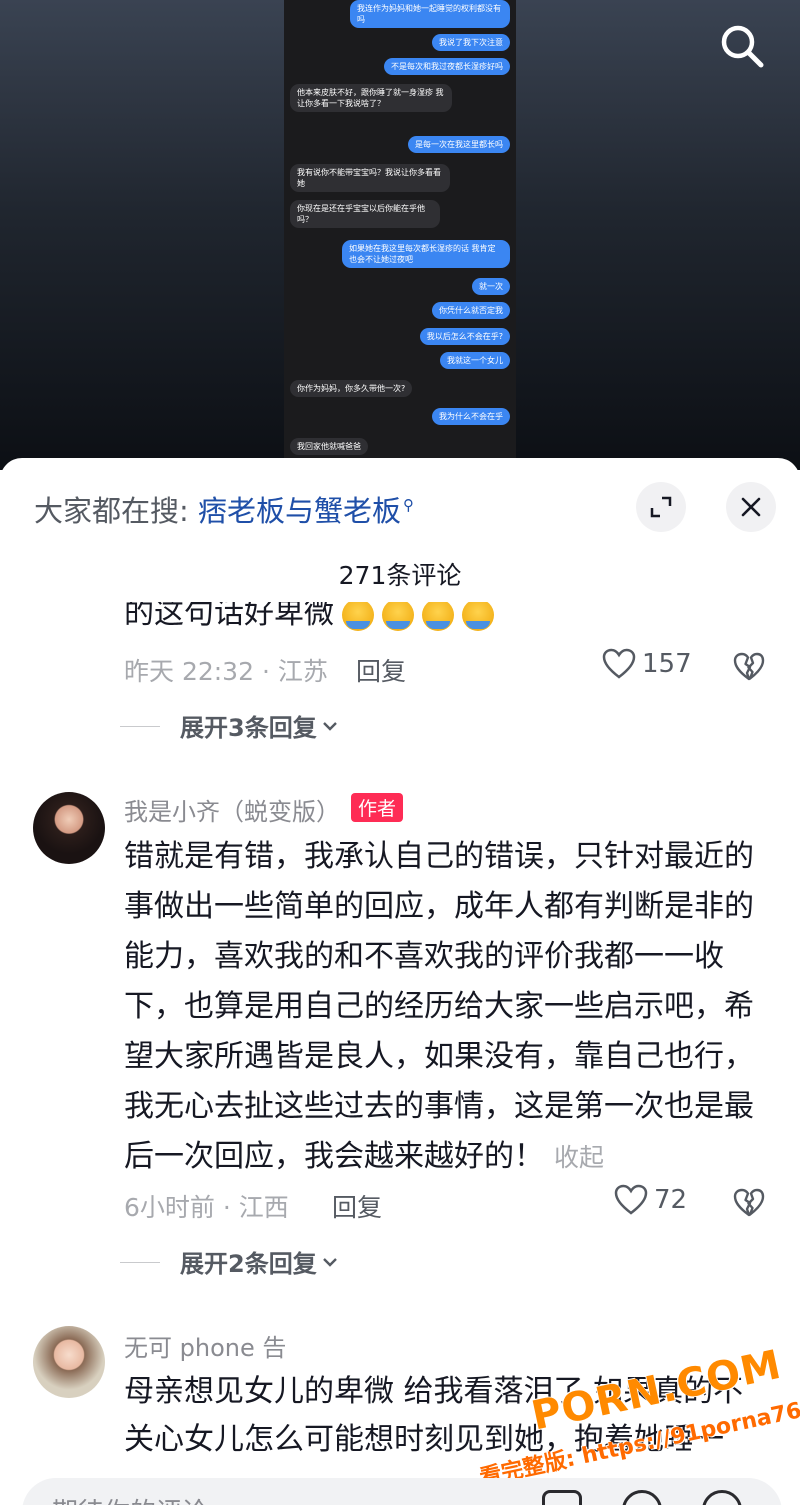 The height and width of the screenshot is (1505, 800). Describe the element at coordinates (365, 214) in the screenshot. I see `chat-bubble: 你现在是还在乎宝宝以后你能在乎他吗？` at that location.